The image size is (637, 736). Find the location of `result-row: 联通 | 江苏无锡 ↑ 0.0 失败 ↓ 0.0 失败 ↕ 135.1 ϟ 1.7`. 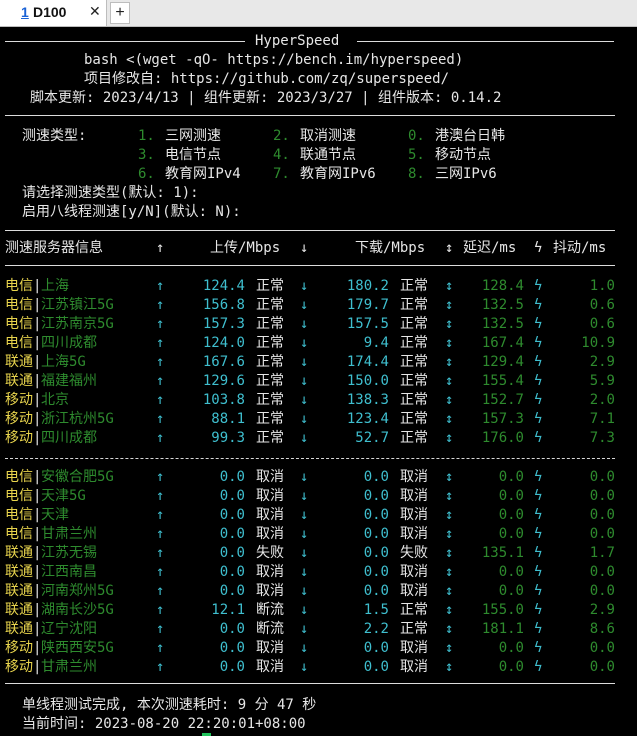

result-row: 联通 | 江苏无锡 ↑ 0.0 失败 ↓ 0.0 失败 ↕ 135.1 ϟ 1.7 is located at coordinates (318, 553).